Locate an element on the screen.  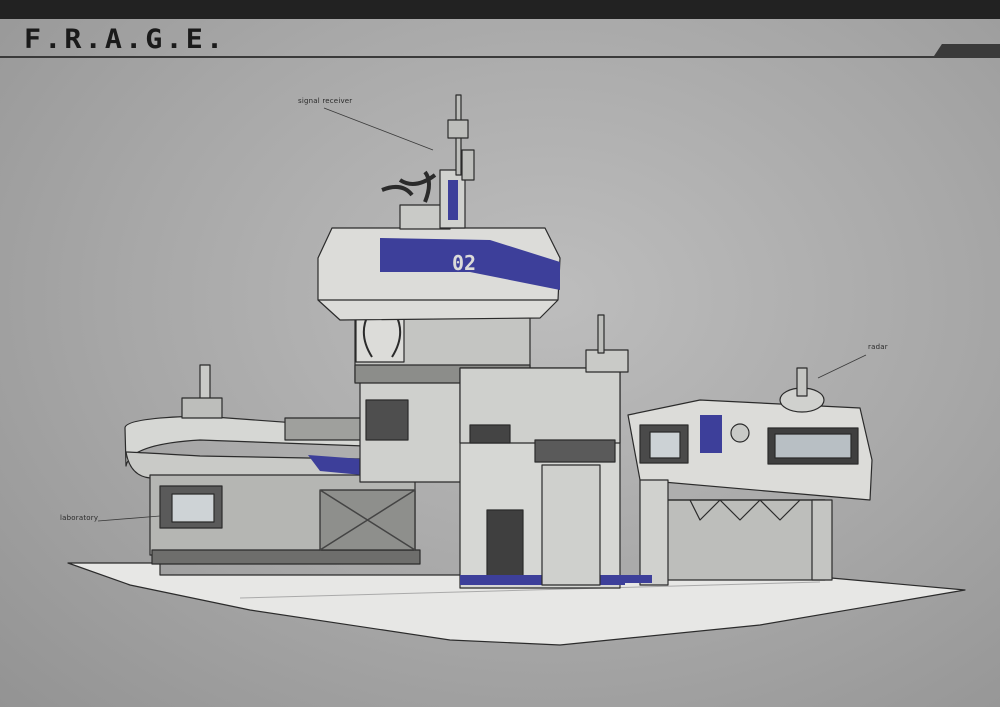
hangar-bay is located at coordinates (745, 540).